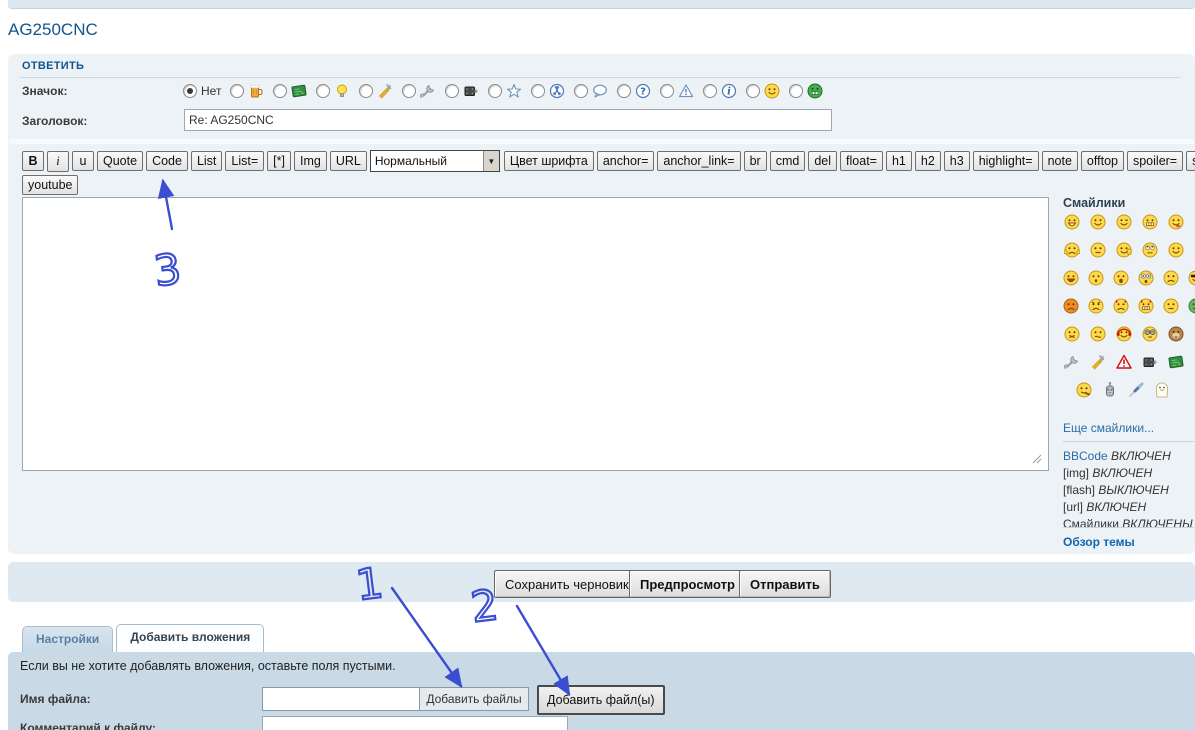 This screenshot has height=730, width=1195. What do you see at coordinates (1149, 221) in the screenshot?
I see `smiley-grin` at bounding box center [1149, 221].